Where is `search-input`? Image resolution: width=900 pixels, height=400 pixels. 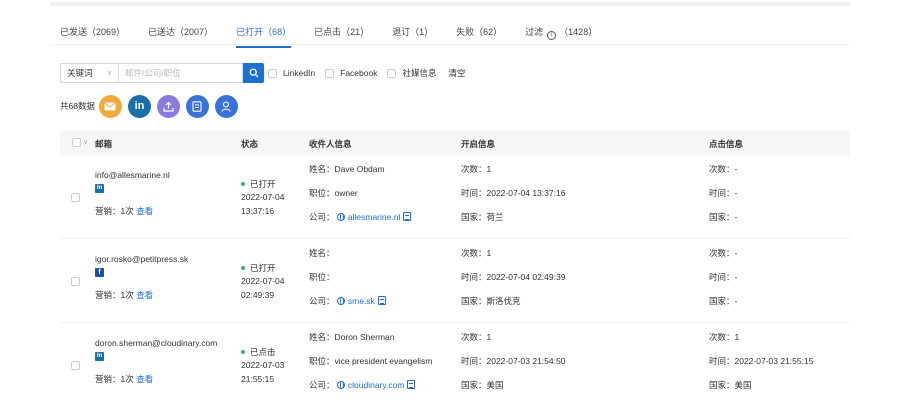 search-input is located at coordinates (180, 73).